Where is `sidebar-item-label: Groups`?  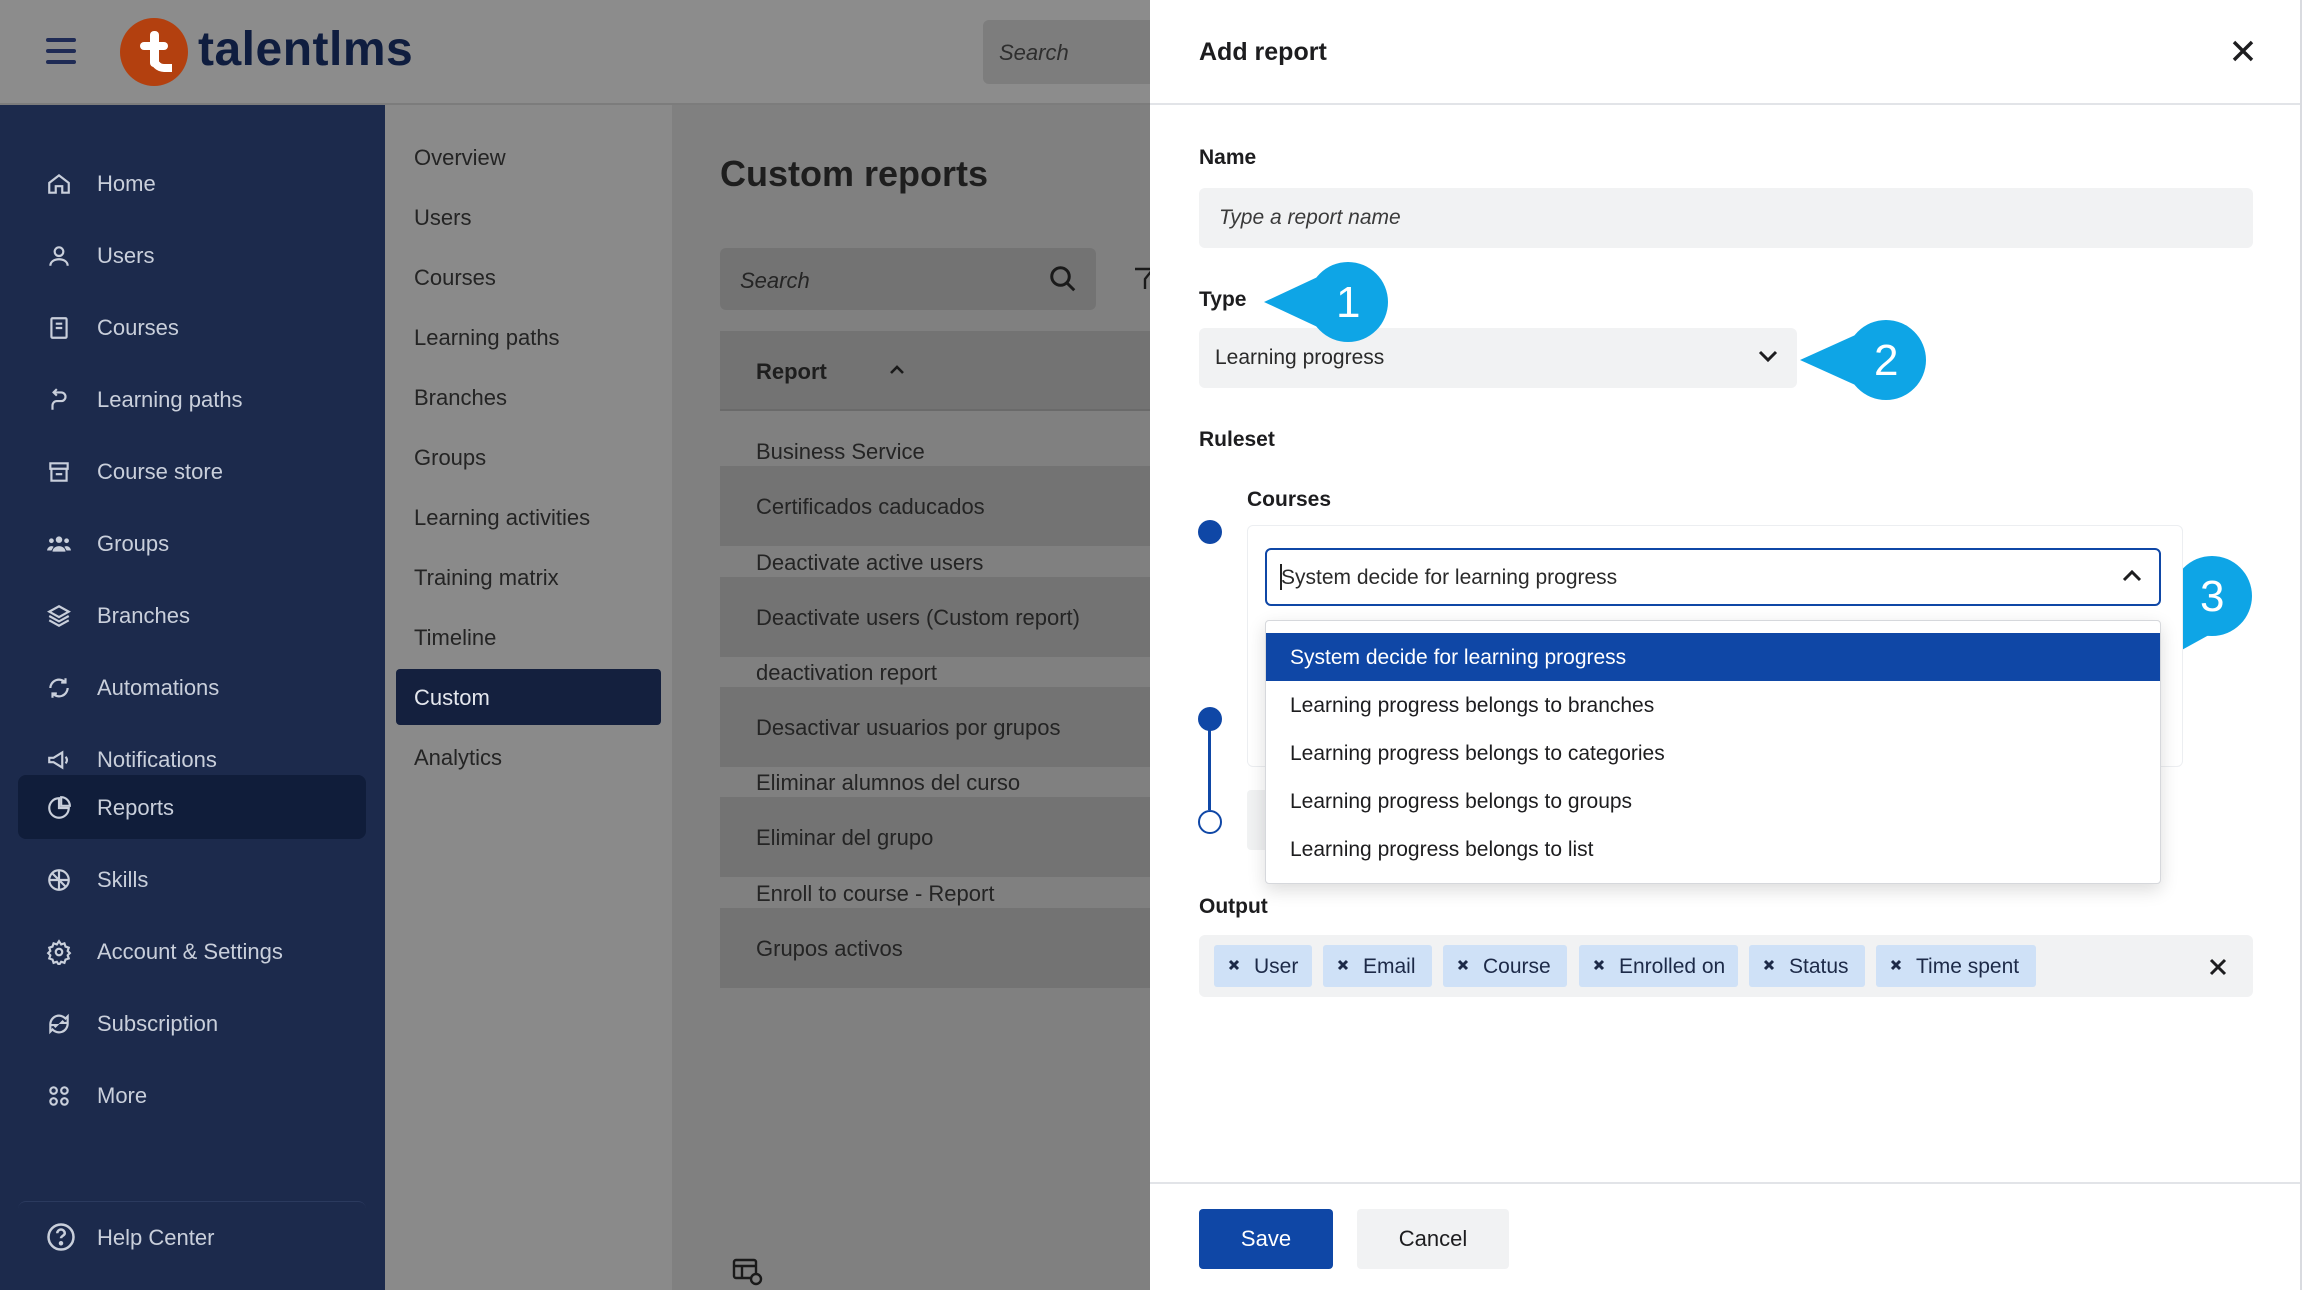 sidebar-item-label: Groups is located at coordinates (133, 543).